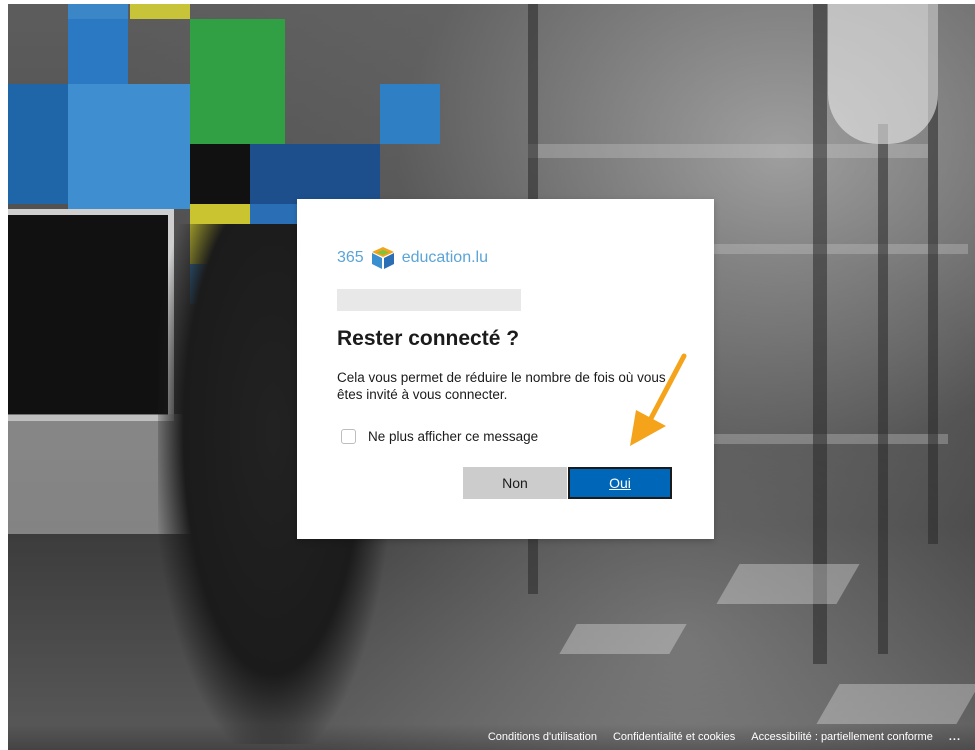  I want to click on logo-suffix: education.lu, so click(444, 257).